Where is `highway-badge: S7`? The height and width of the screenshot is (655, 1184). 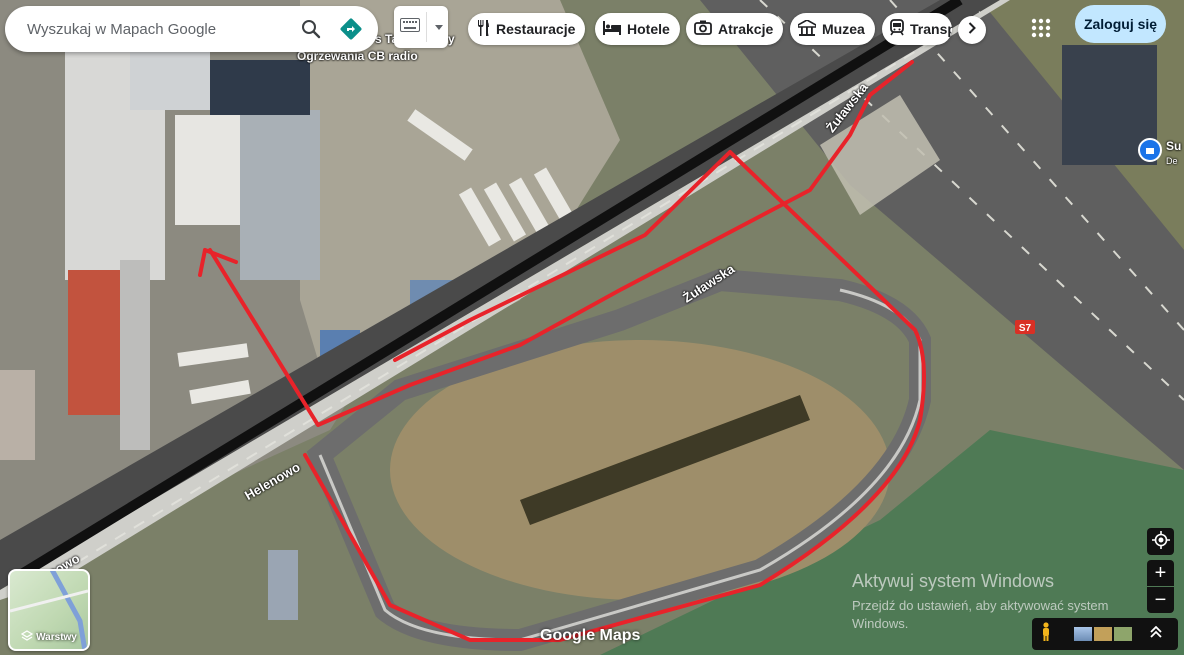 highway-badge: S7 is located at coordinates (1025, 328).